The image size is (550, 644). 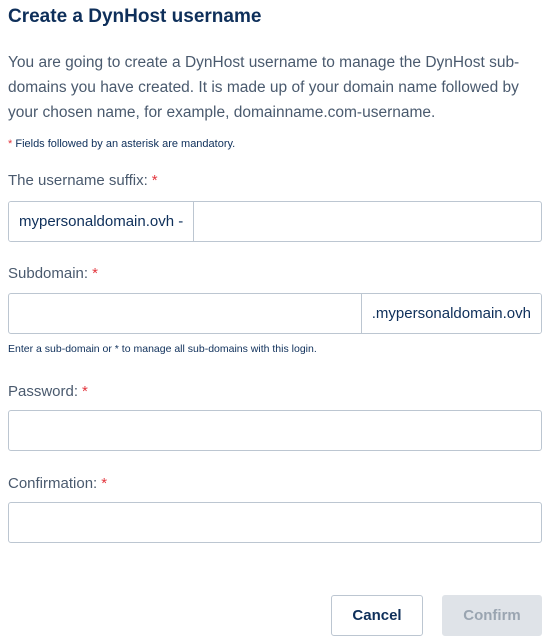 What do you see at coordinates (377, 615) in the screenshot?
I see `cancel-button: Cancel` at bounding box center [377, 615].